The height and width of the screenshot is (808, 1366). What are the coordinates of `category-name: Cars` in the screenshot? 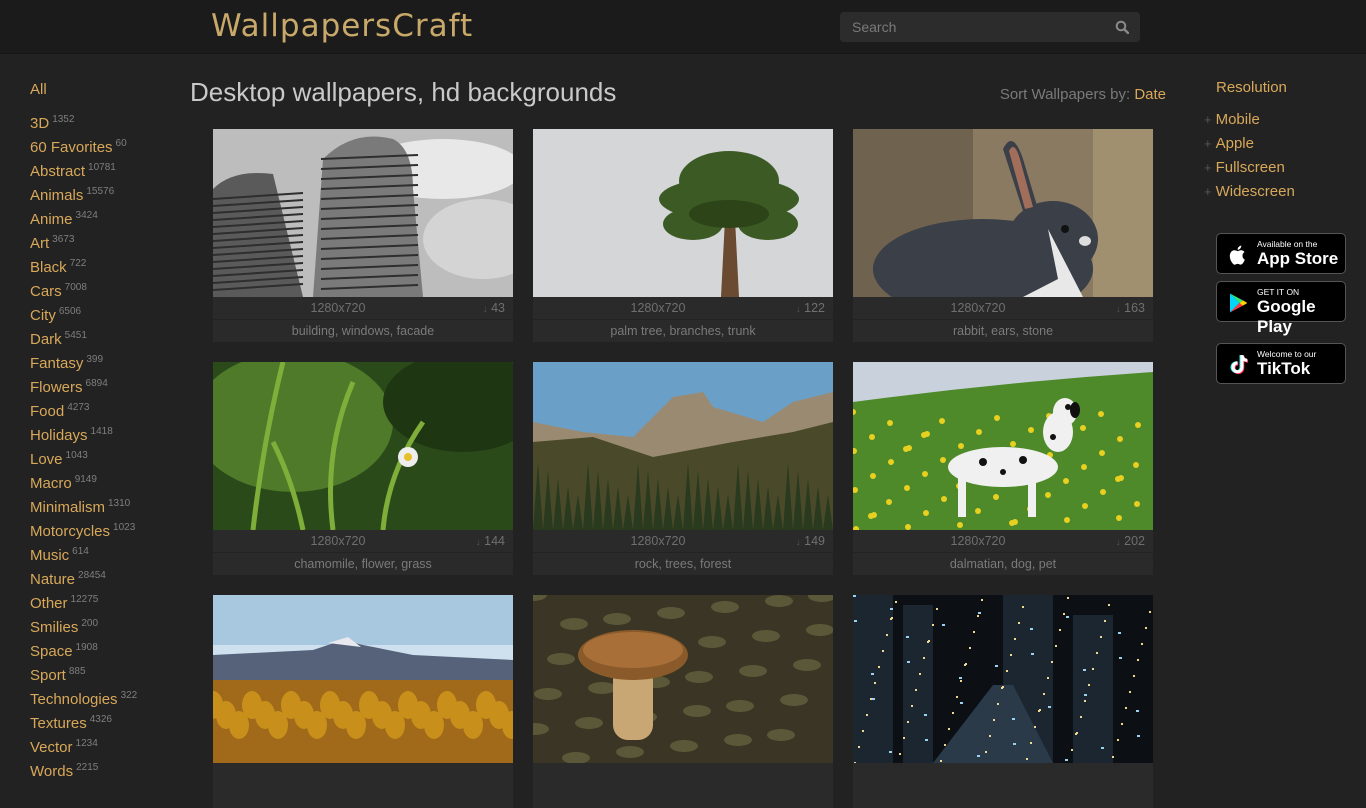 It's located at (46, 291).